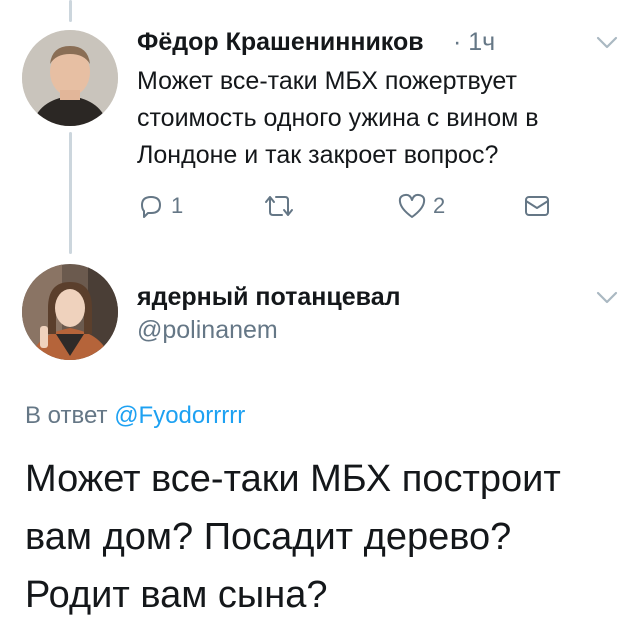 This screenshot has height=627, width=639. I want to click on reply-button: 1, so click(160, 206).